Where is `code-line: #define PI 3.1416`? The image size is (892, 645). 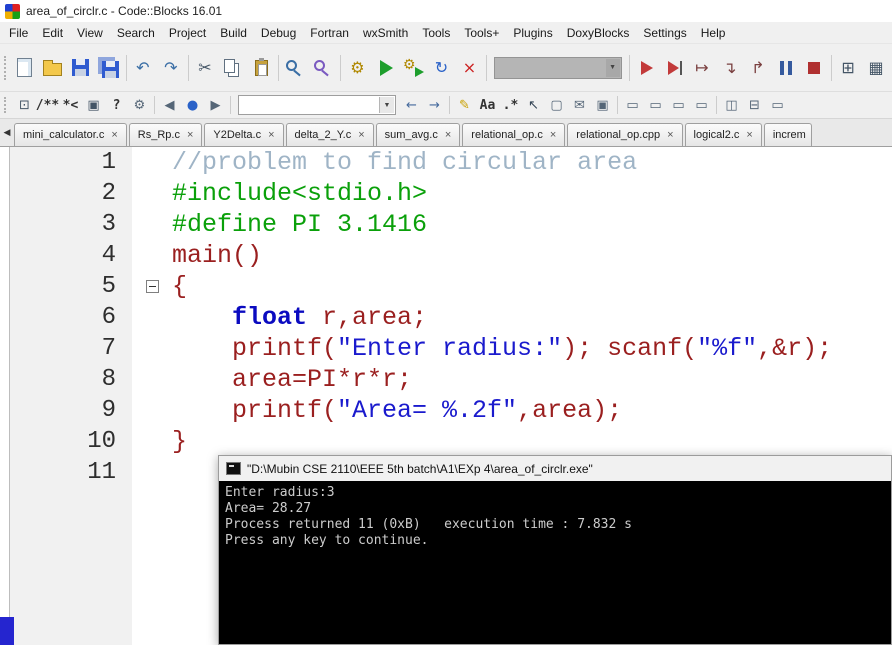
code-line: #define PI 3.1416 is located at coordinates (299, 224).